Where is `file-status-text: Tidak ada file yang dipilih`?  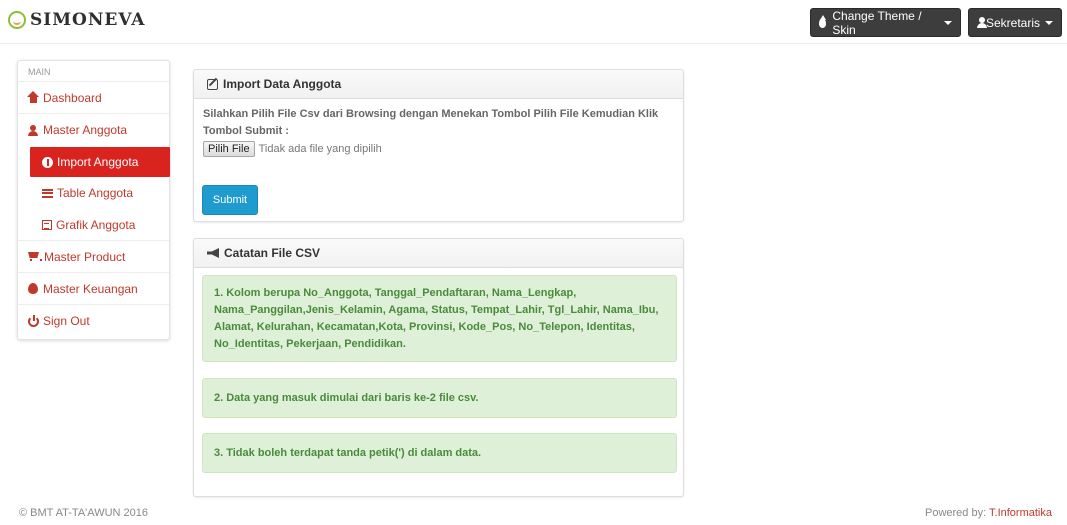
file-status-text: Tidak ada file yang dipilih is located at coordinates (320, 149).